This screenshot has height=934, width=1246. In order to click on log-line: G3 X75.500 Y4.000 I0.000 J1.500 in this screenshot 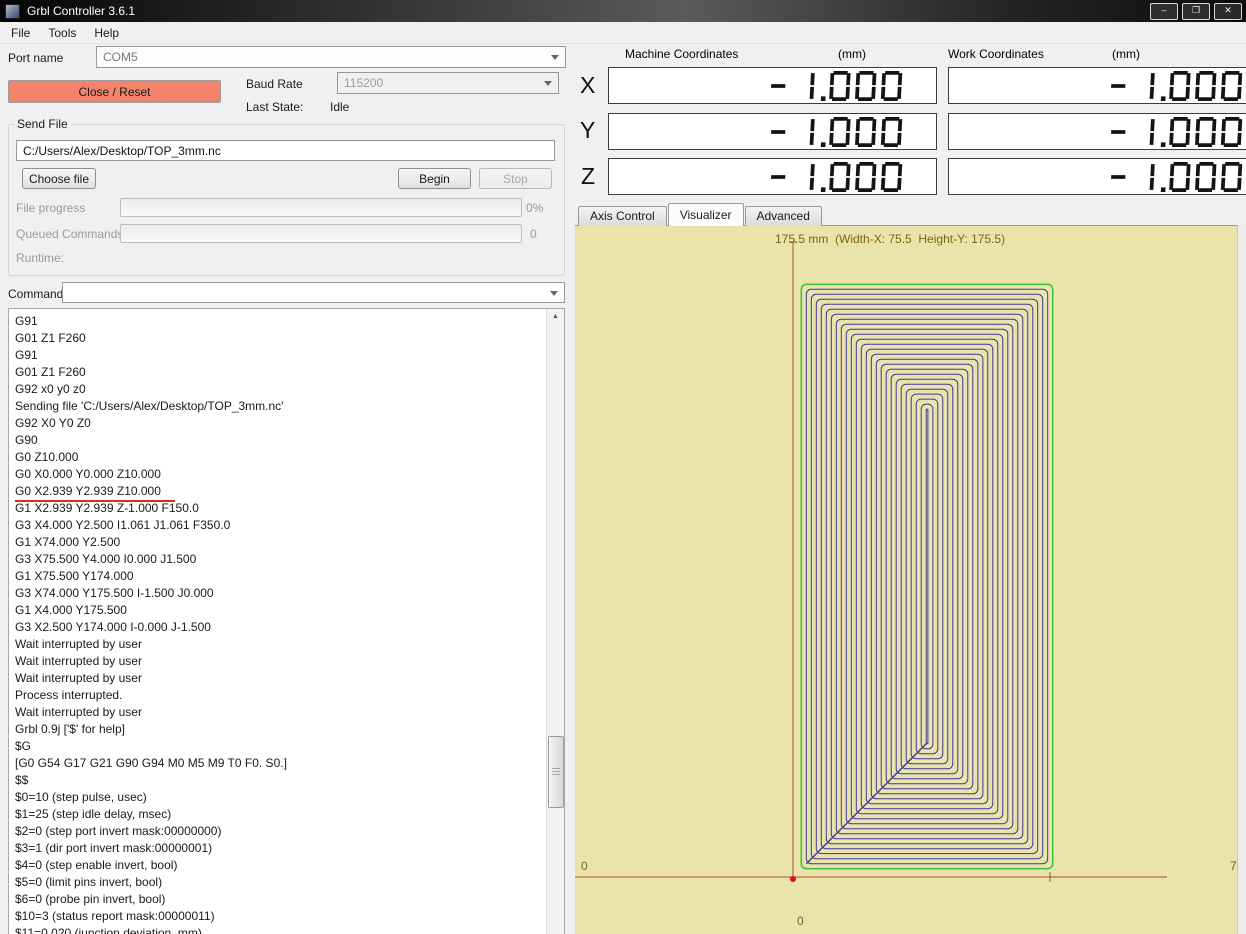, I will do `click(106, 559)`.